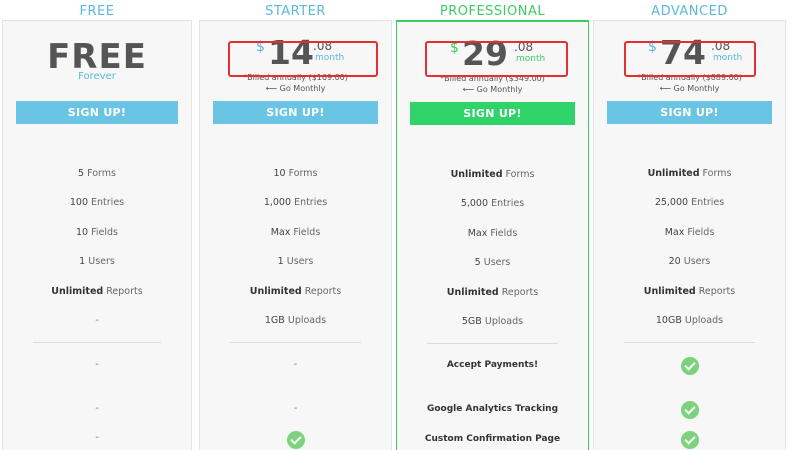 Image resolution: width=800 pixels, height=450 pixels. What do you see at coordinates (97, 11) in the screenshot?
I see `plan-title-free: FREE` at bounding box center [97, 11].